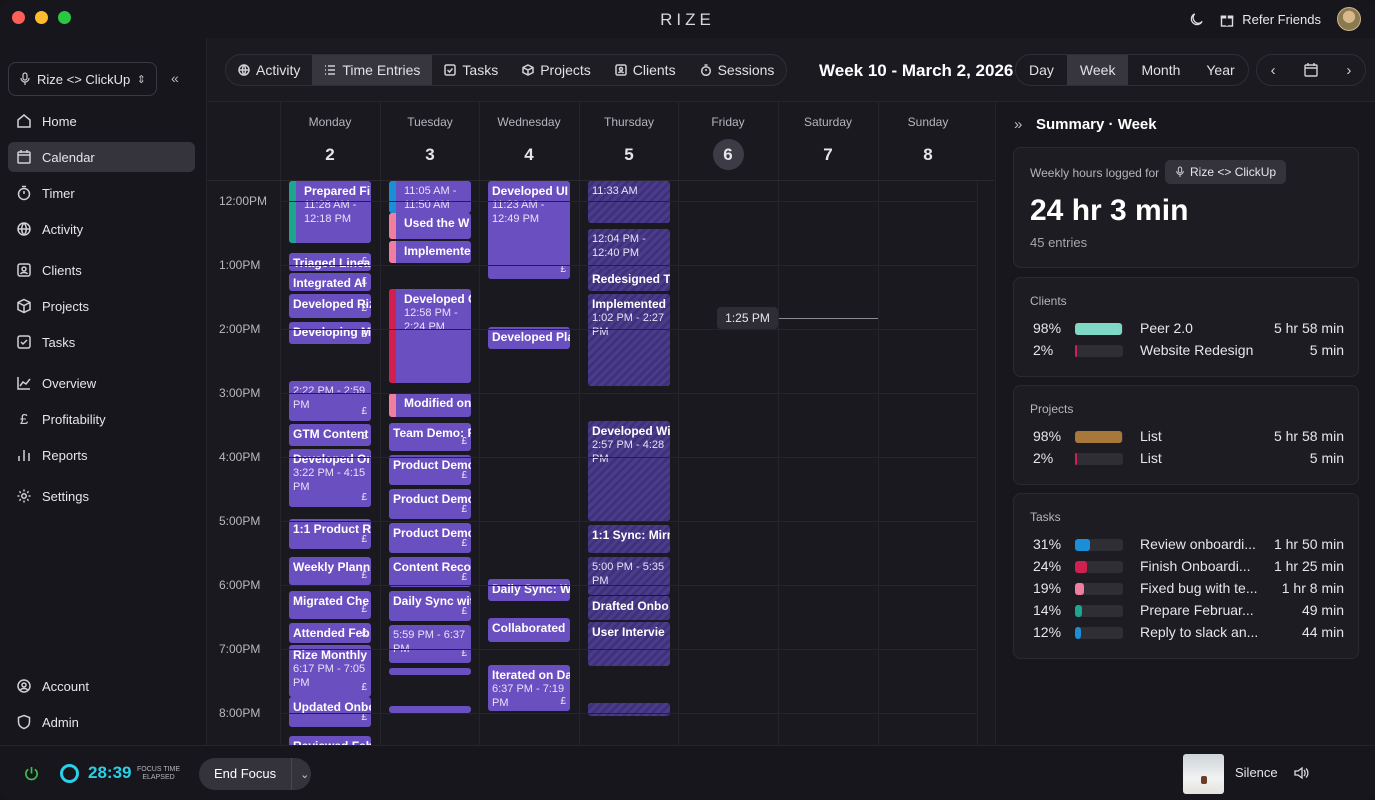 This screenshot has height=800, width=1375. Describe the element at coordinates (529, 338) in the screenshot. I see `time-entry: Developed Pla` at that location.